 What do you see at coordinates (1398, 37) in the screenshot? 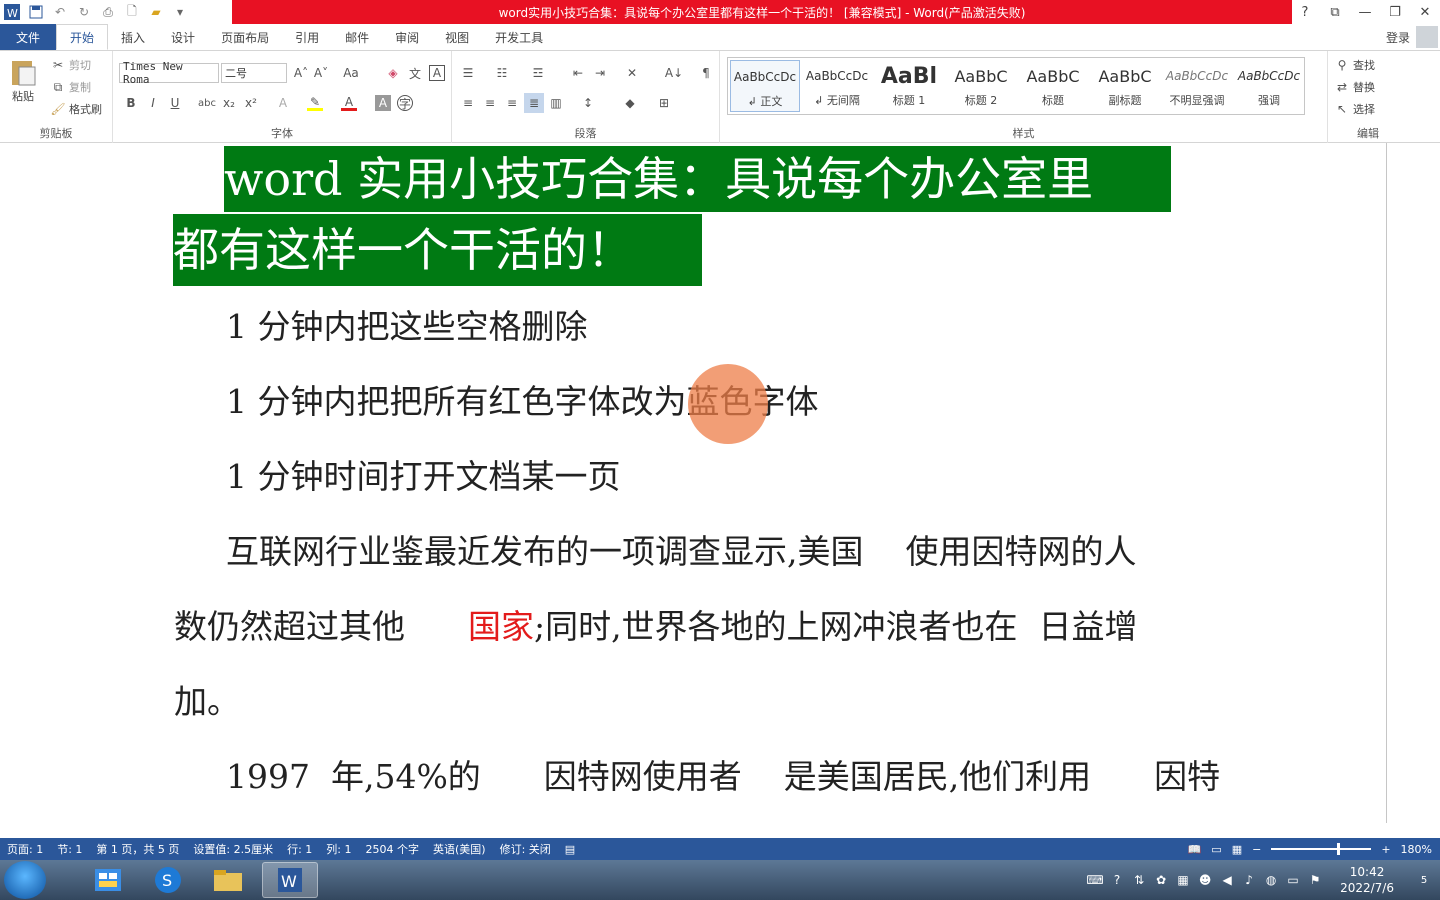
I see `login-link: 登录` at bounding box center [1398, 37].